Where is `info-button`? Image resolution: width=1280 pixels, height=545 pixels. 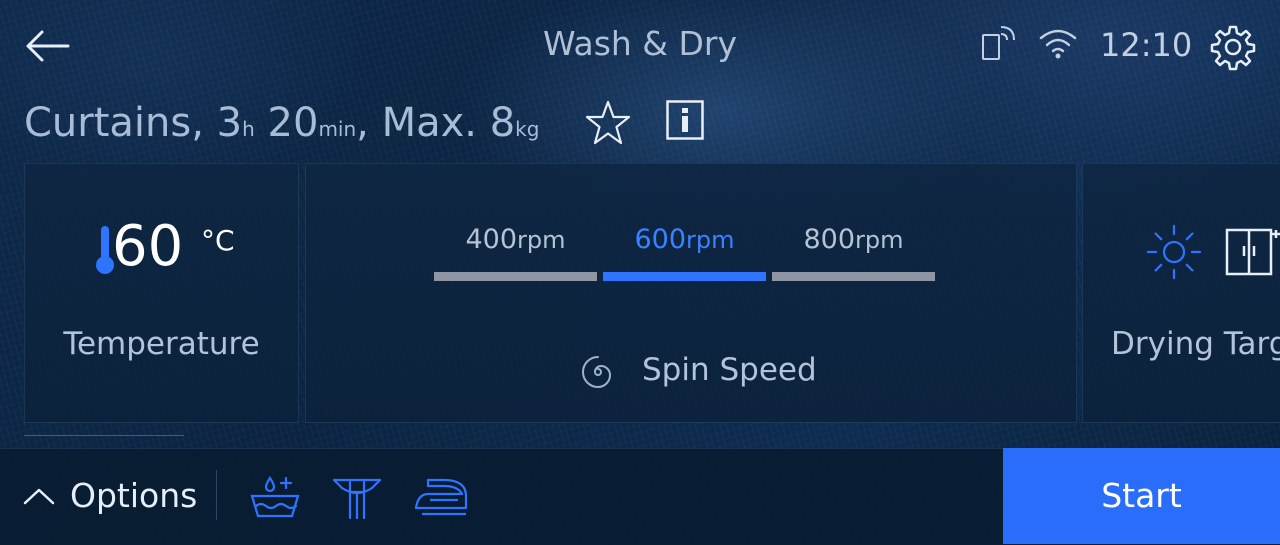
info-button is located at coordinates (685, 120).